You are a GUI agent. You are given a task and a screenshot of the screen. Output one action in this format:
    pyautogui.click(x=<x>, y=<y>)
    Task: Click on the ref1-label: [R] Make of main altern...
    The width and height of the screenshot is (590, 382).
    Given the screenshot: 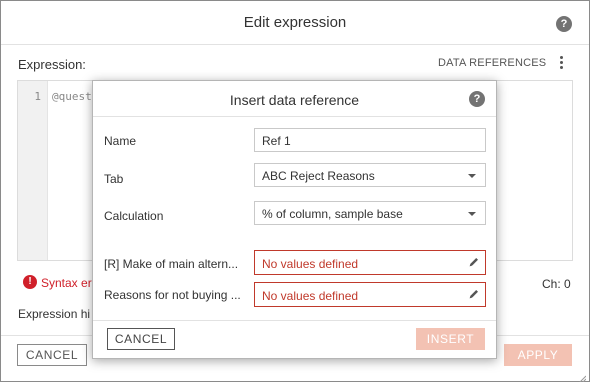 What is the action you would take?
    pyautogui.click(x=171, y=264)
    